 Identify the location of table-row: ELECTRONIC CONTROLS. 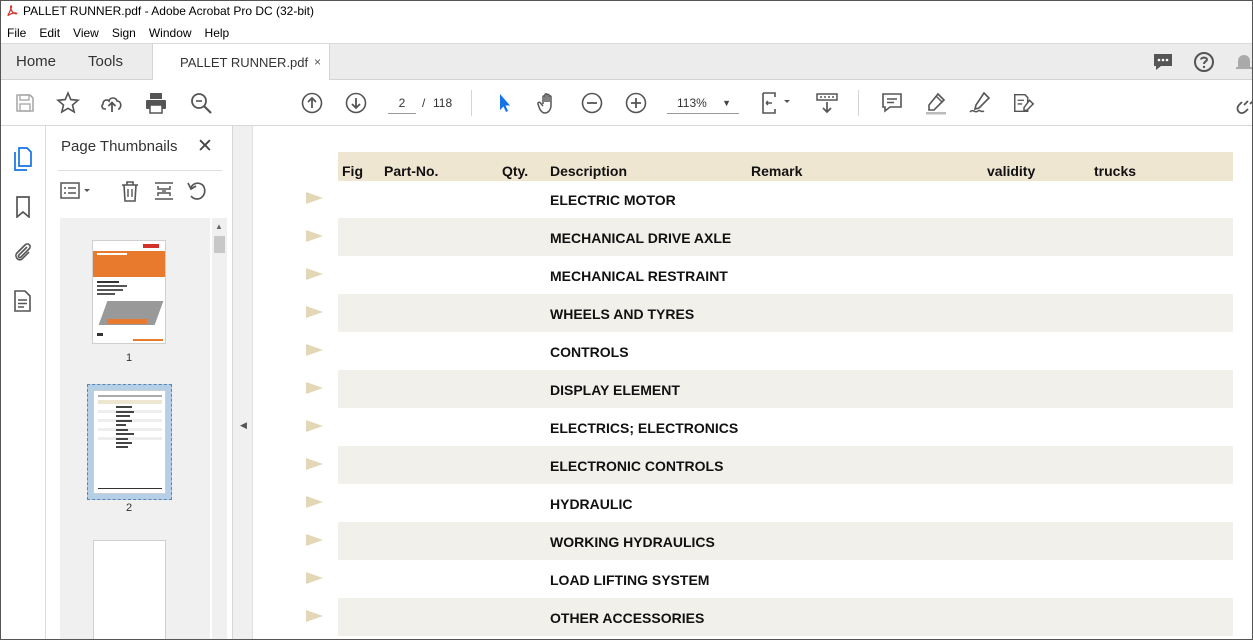
(769, 465).